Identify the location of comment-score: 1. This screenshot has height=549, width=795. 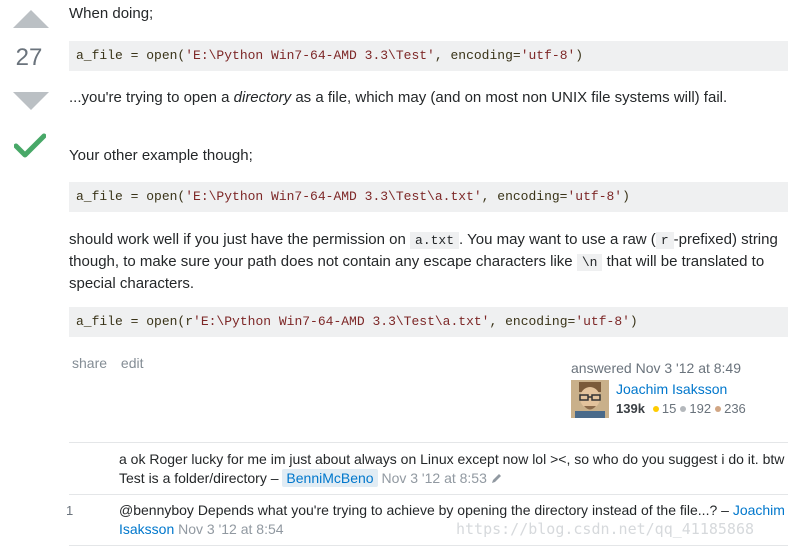
(70, 510).